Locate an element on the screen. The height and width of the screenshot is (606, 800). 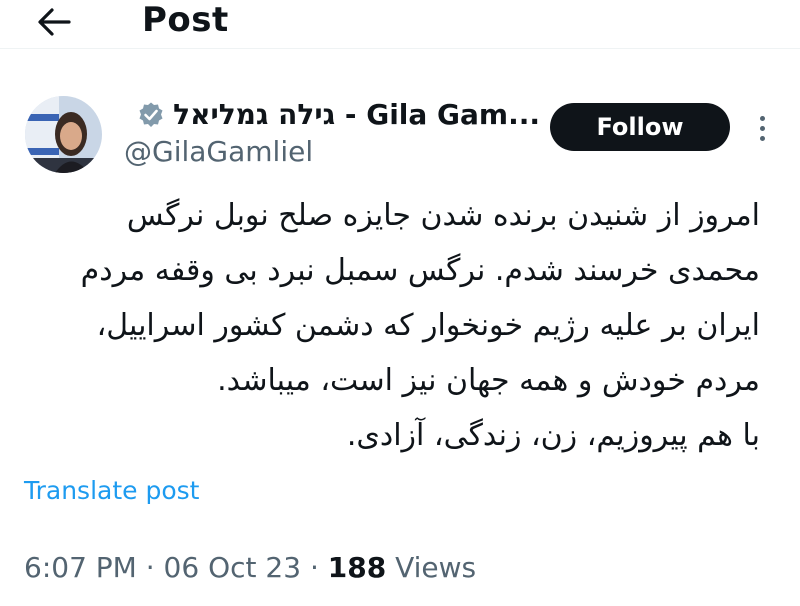
tweet-line: مردم خودش و همه جهان نیز است، میباشد. is located at coordinates (488, 380).